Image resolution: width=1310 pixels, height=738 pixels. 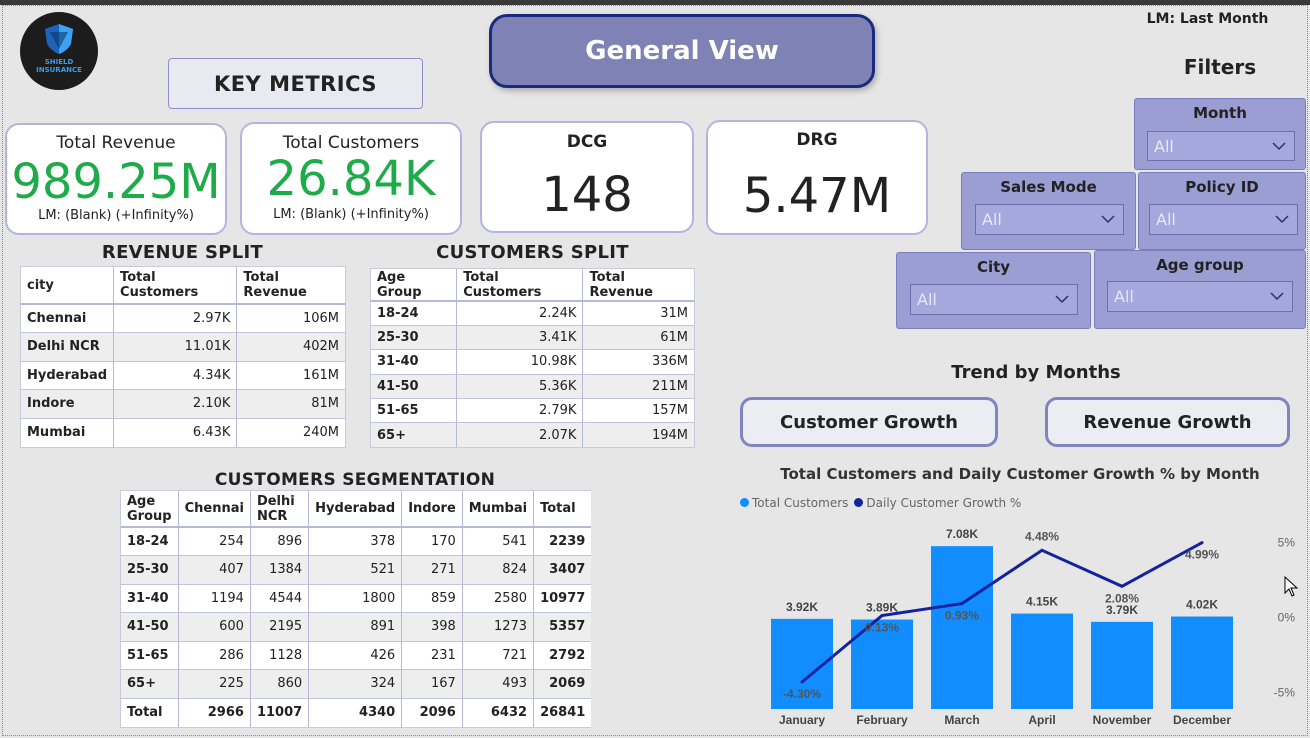 What do you see at coordinates (1122, 665) in the screenshot?
I see `bar-november` at bounding box center [1122, 665].